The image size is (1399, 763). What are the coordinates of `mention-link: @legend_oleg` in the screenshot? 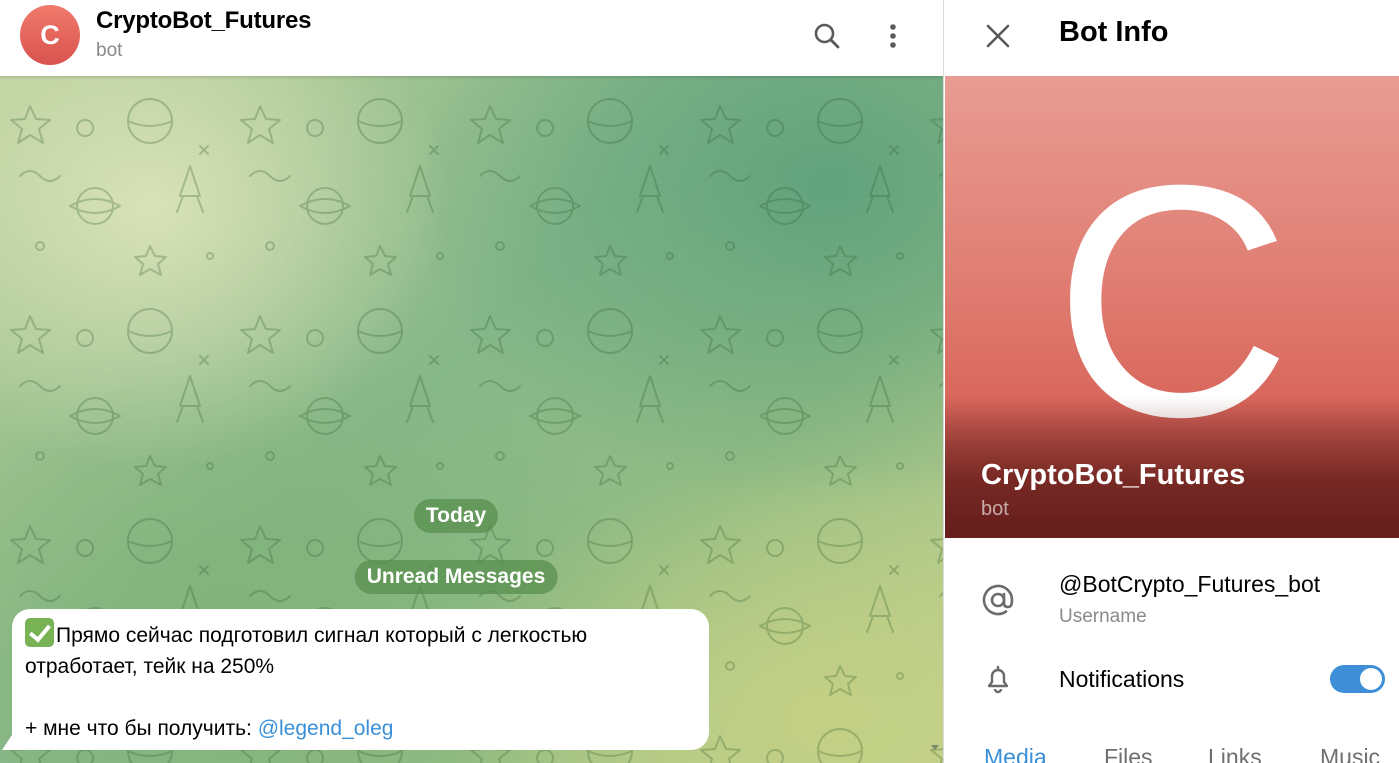 It's located at (326, 728).